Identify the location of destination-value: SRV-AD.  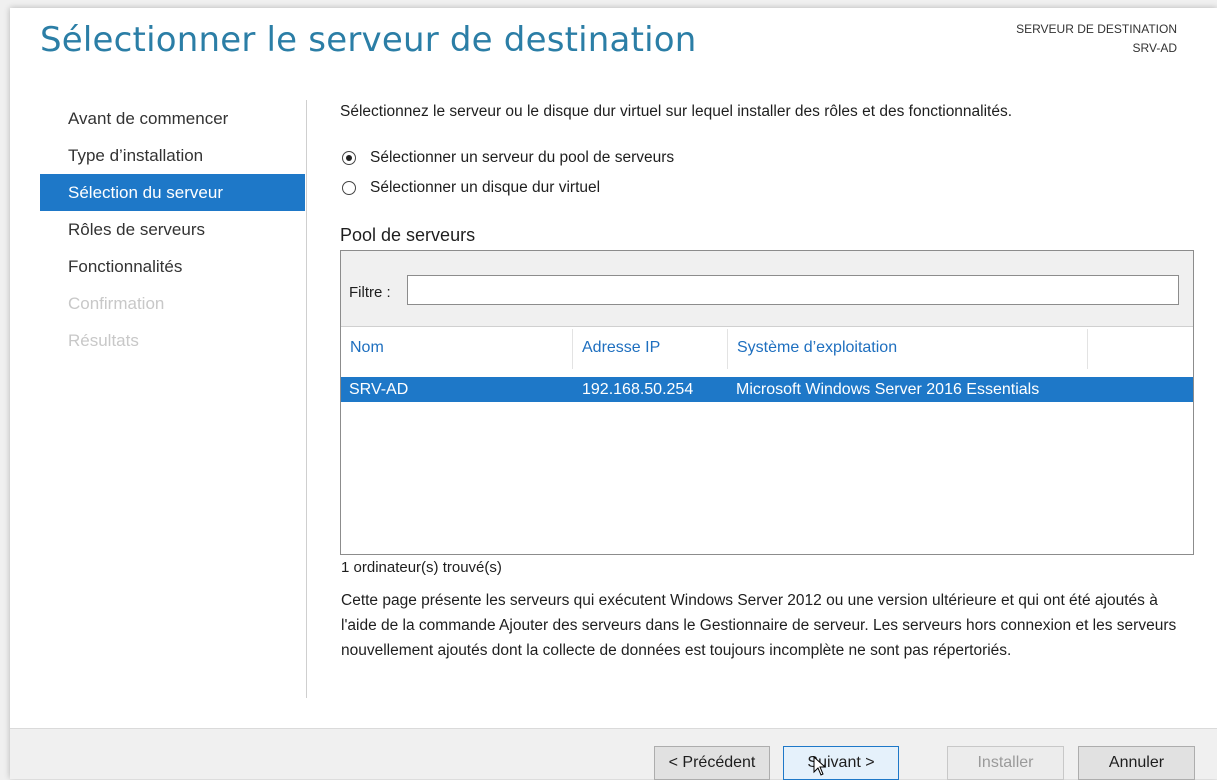
(1154, 48).